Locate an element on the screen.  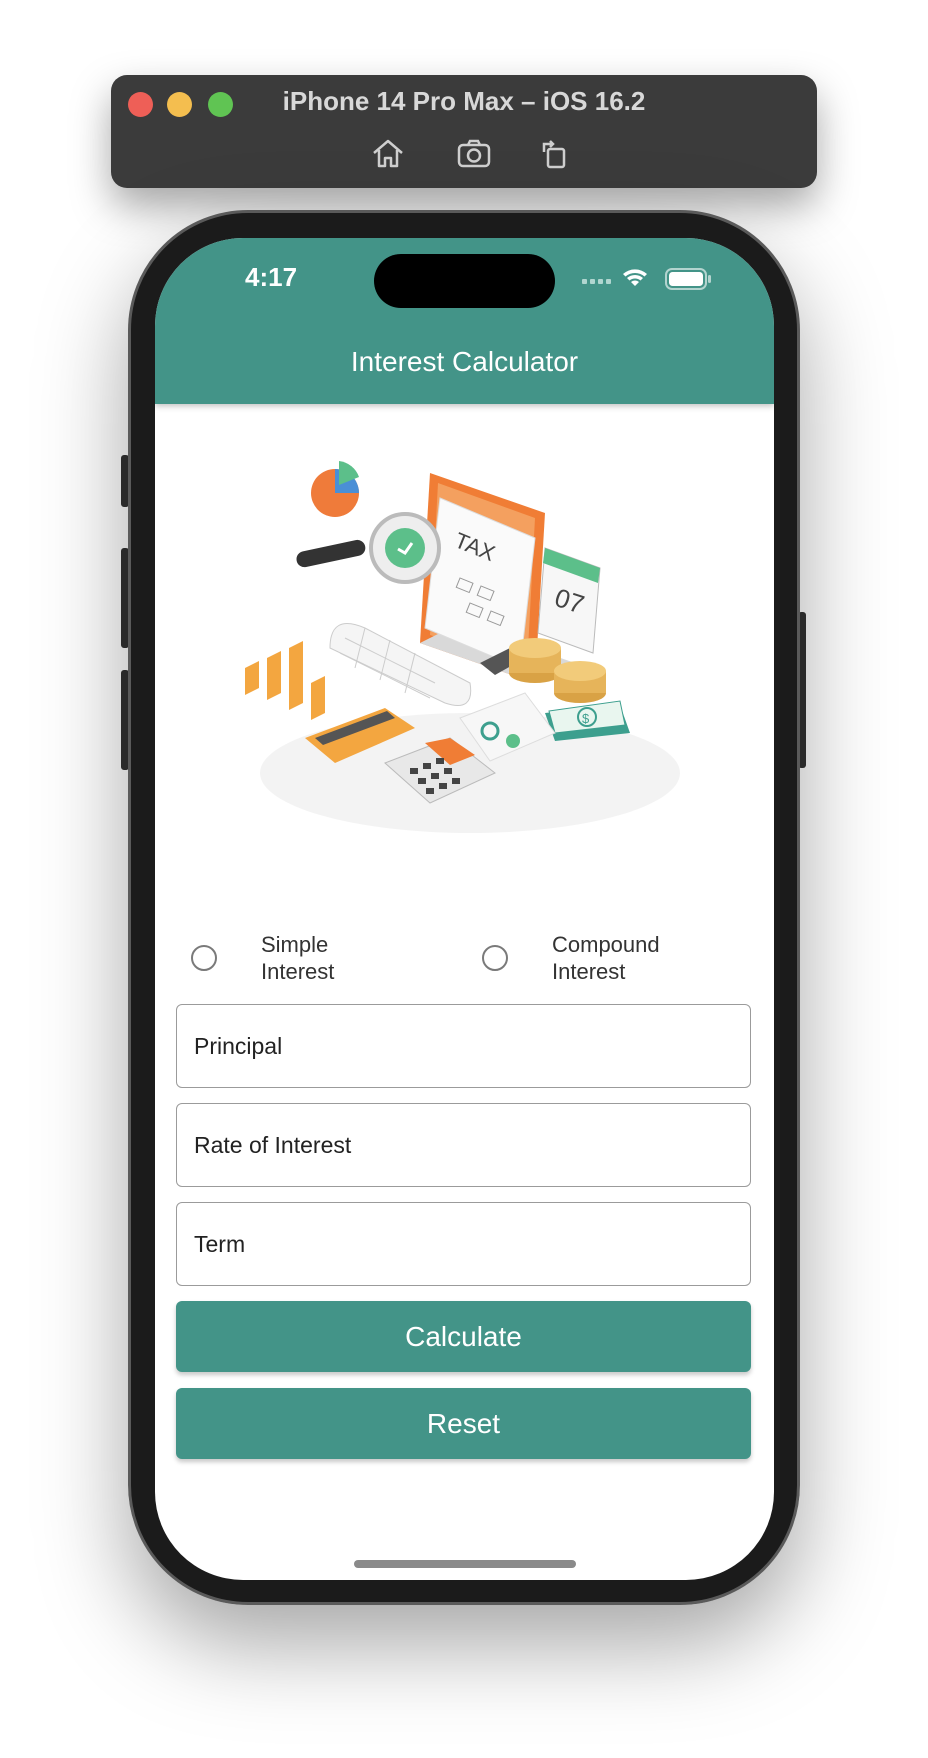
battery-icon is located at coordinates (688, 279).